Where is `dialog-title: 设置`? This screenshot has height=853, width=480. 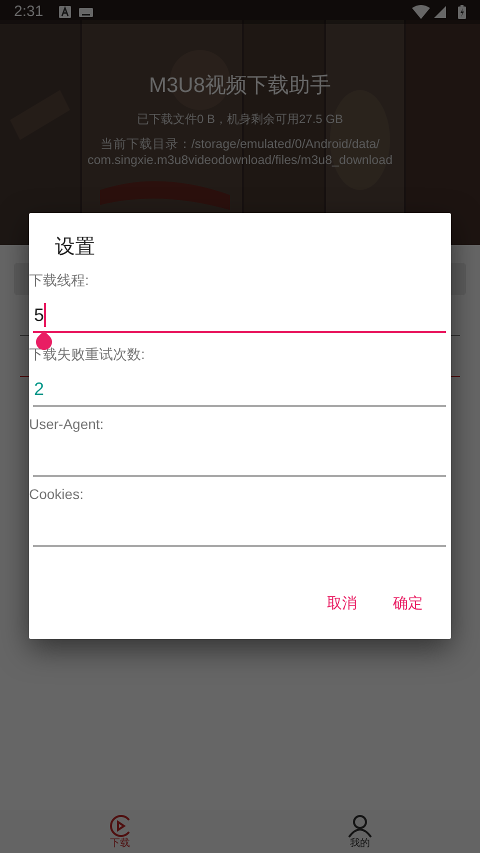 dialog-title: 设置 is located at coordinates (75, 247).